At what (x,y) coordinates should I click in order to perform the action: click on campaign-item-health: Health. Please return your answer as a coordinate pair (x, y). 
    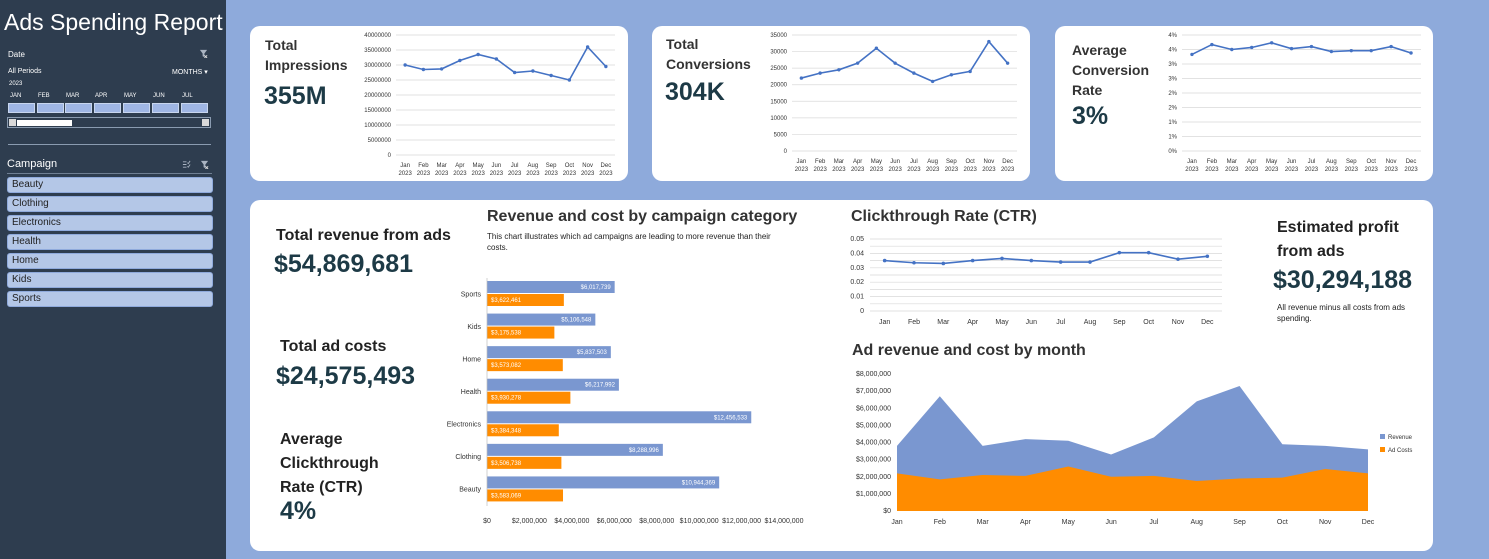
    Looking at the image, I should click on (110, 242).